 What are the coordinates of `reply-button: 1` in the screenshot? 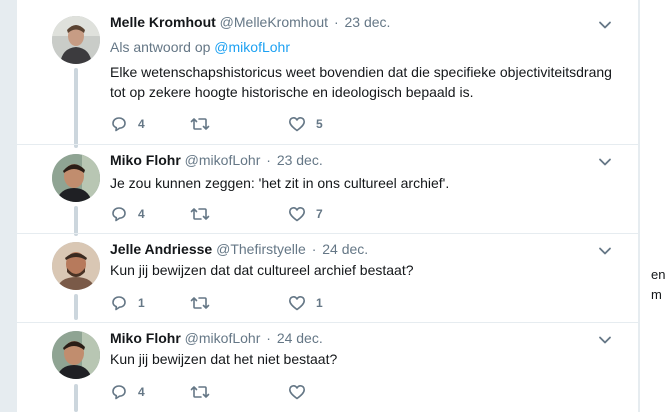 It's located at (127, 303).